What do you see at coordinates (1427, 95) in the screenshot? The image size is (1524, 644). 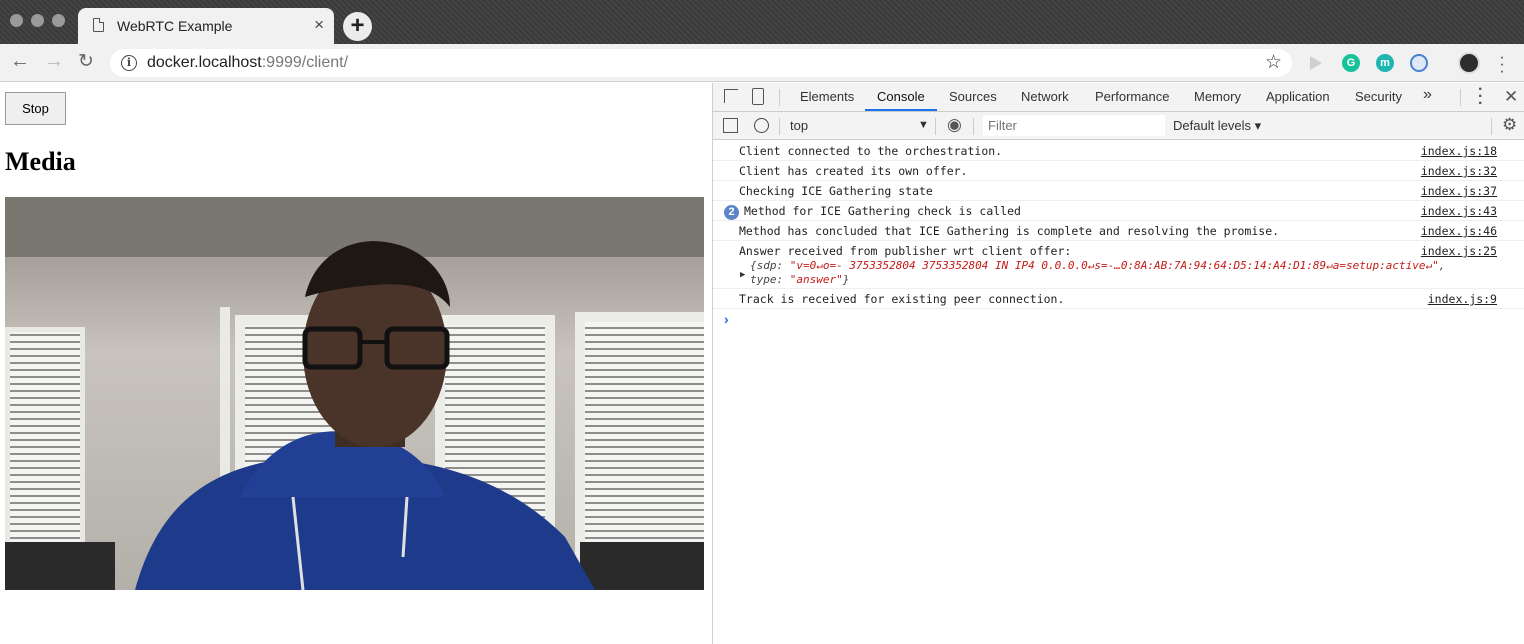 I see `more-tabs-icon: »` at bounding box center [1427, 95].